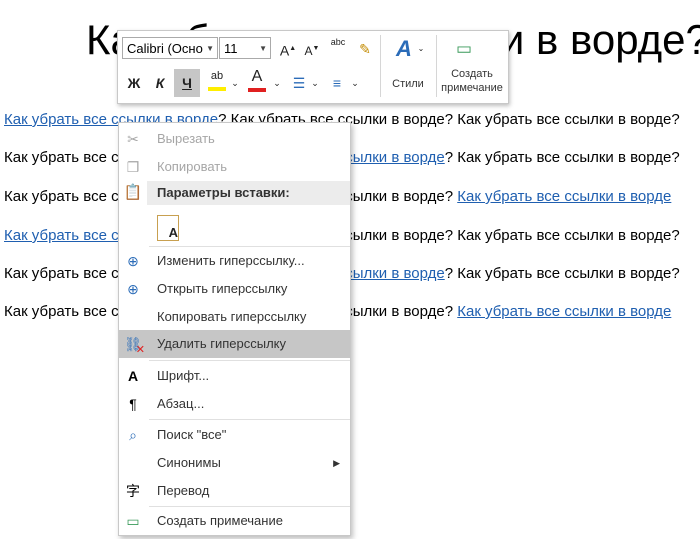  Describe the element at coordinates (245, 48) in the screenshot. I see `font-size-combo: 11 ▼` at that location.